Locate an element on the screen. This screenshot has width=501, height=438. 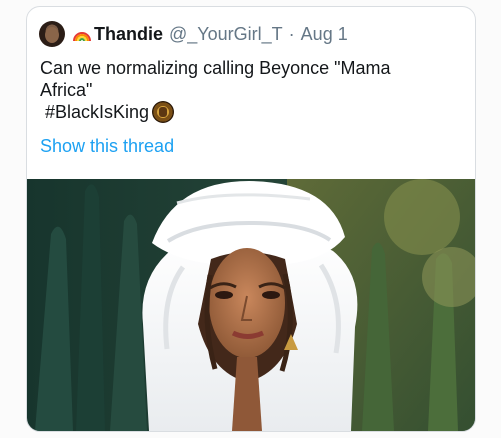
tweet-header: Thandie @_YourGirl_T · Aug 1 is located at coordinates (193, 34).